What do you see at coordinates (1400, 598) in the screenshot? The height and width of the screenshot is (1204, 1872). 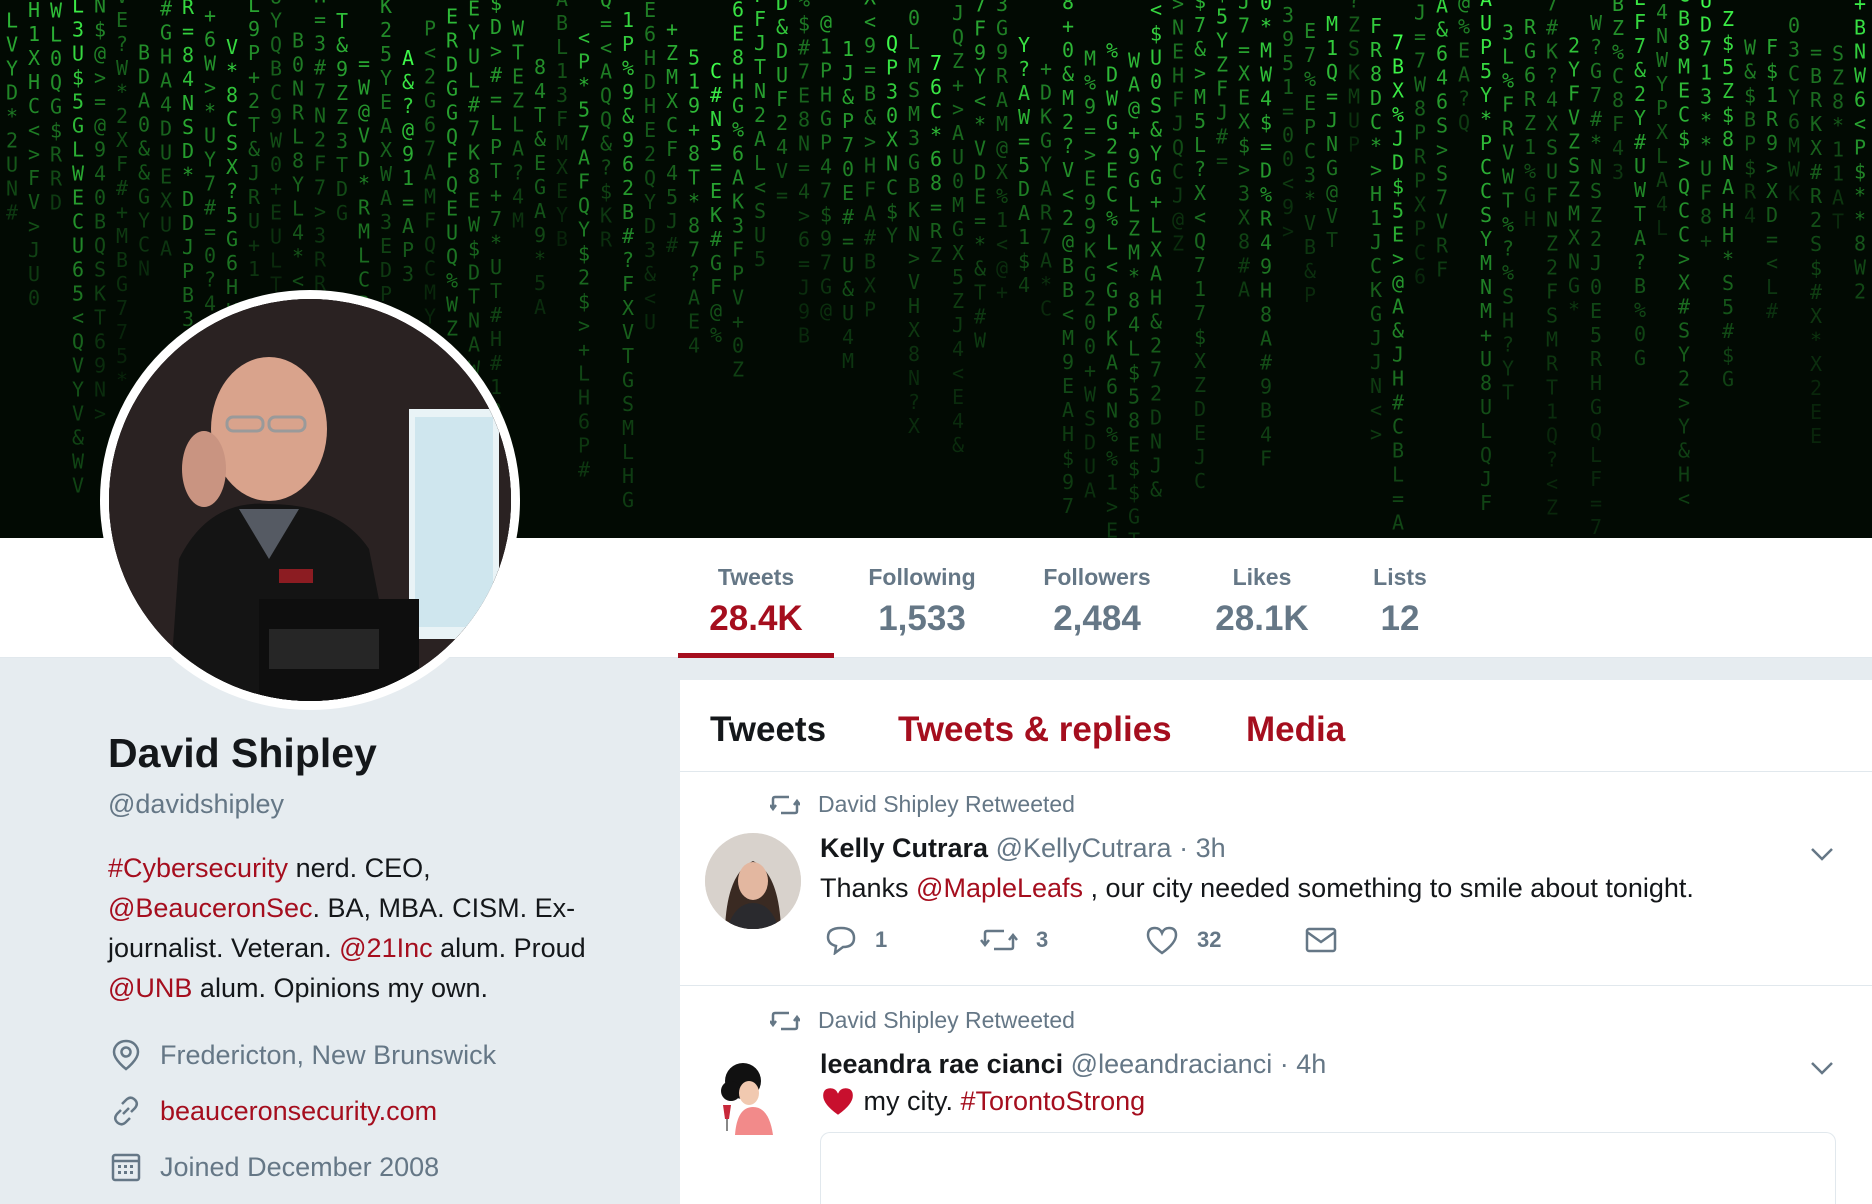 I see `stat-lists: Lists 12` at bounding box center [1400, 598].